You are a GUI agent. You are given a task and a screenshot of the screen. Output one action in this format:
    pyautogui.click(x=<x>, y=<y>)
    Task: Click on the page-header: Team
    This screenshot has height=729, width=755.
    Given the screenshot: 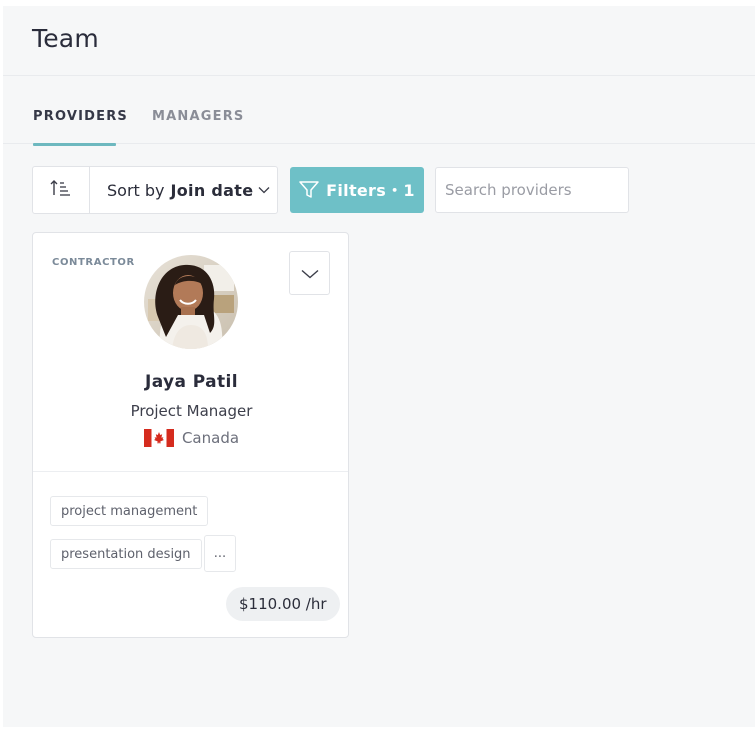 What is the action you would take?
    pyautogui.click(x=379, y=41)
    